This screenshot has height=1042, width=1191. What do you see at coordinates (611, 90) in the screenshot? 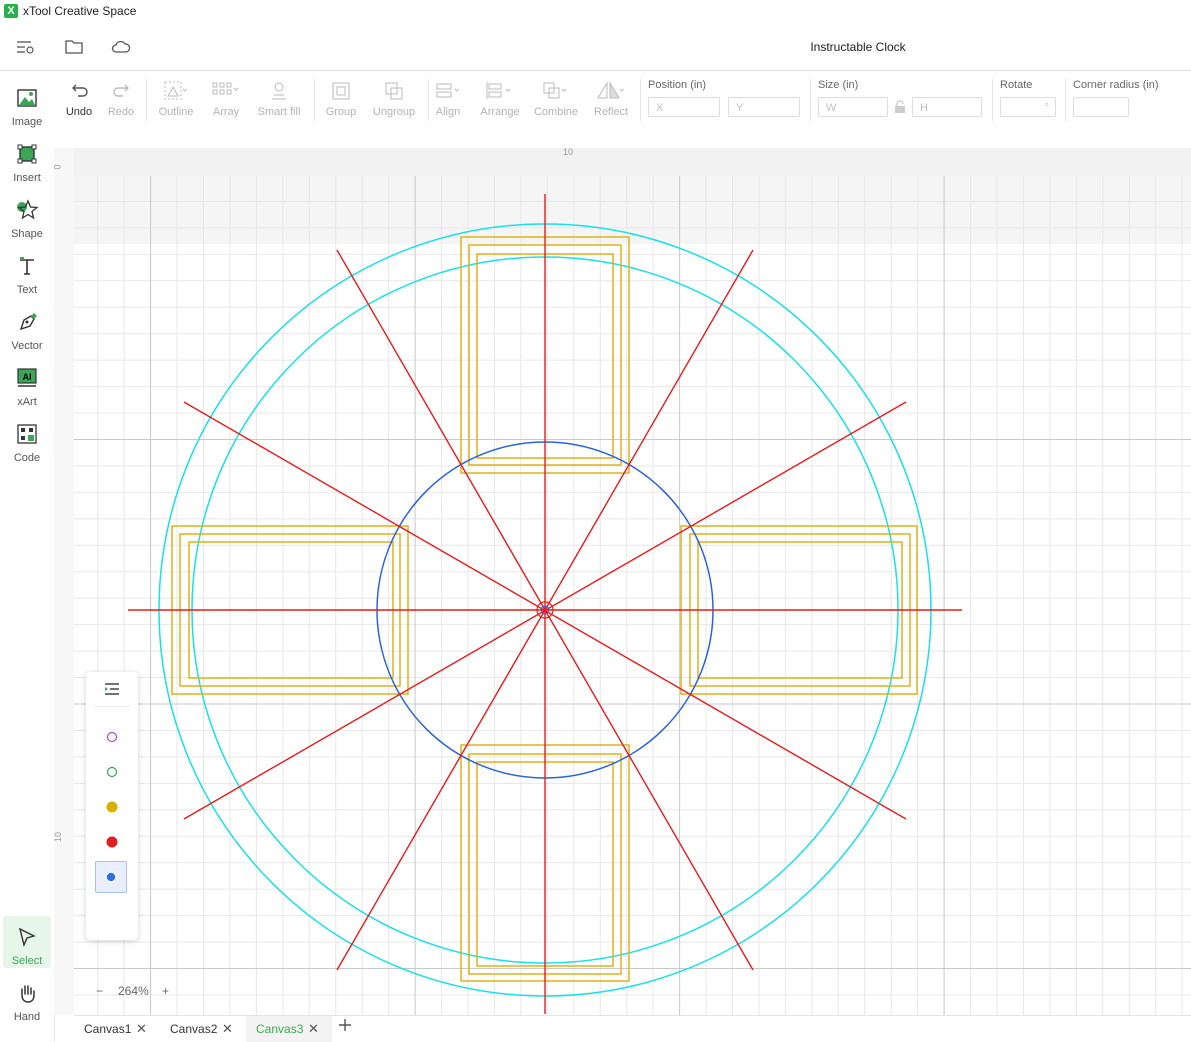
I see `reflect-icon` at bounding box center [611, 90].